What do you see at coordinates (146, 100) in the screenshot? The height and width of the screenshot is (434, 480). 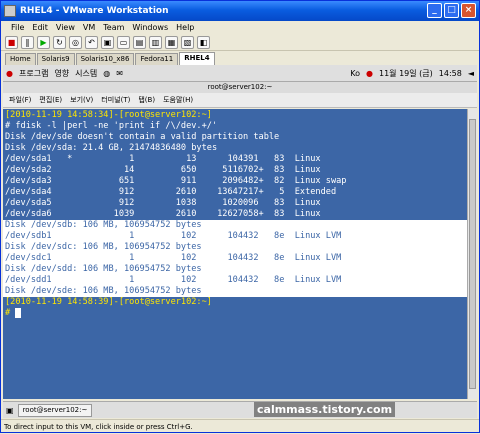 I see `term-menu-tabs: 탭(B)` at bounding box center [146, 100].